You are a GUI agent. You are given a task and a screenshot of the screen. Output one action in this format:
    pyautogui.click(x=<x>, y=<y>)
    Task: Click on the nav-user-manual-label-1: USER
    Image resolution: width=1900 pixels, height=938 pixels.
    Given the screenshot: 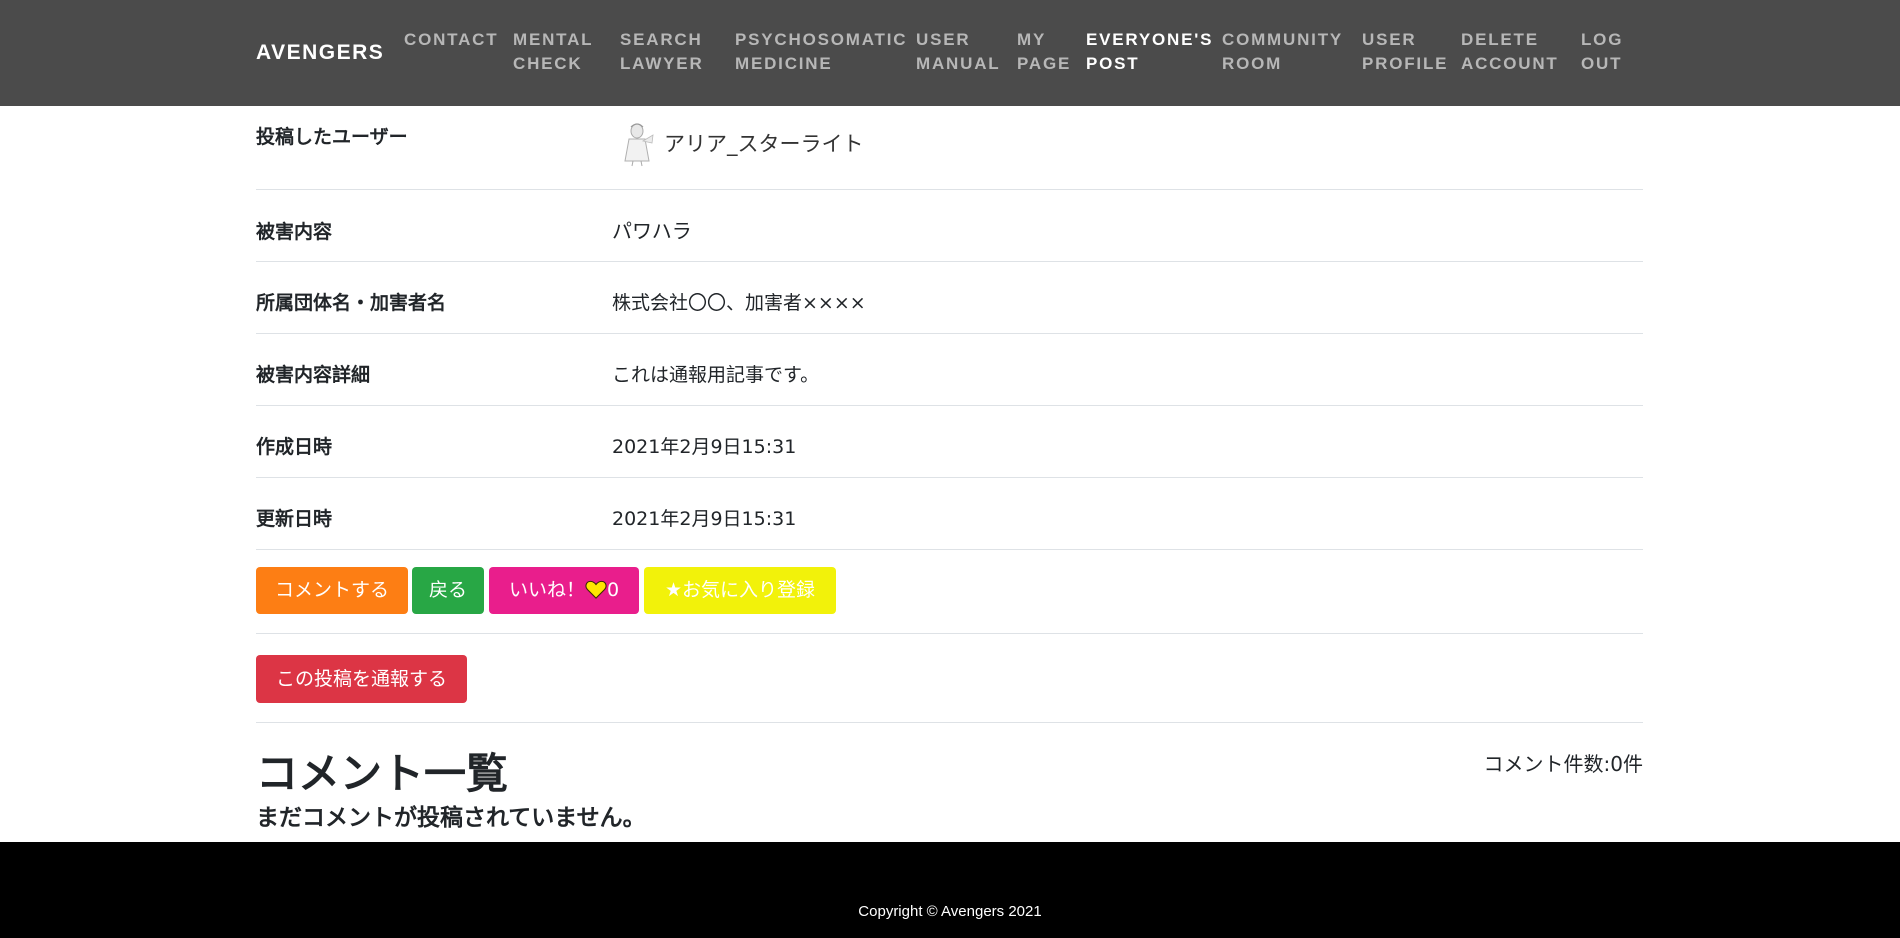 What is the action you would take?
    pyautogui.click(x=943, y=39)
    